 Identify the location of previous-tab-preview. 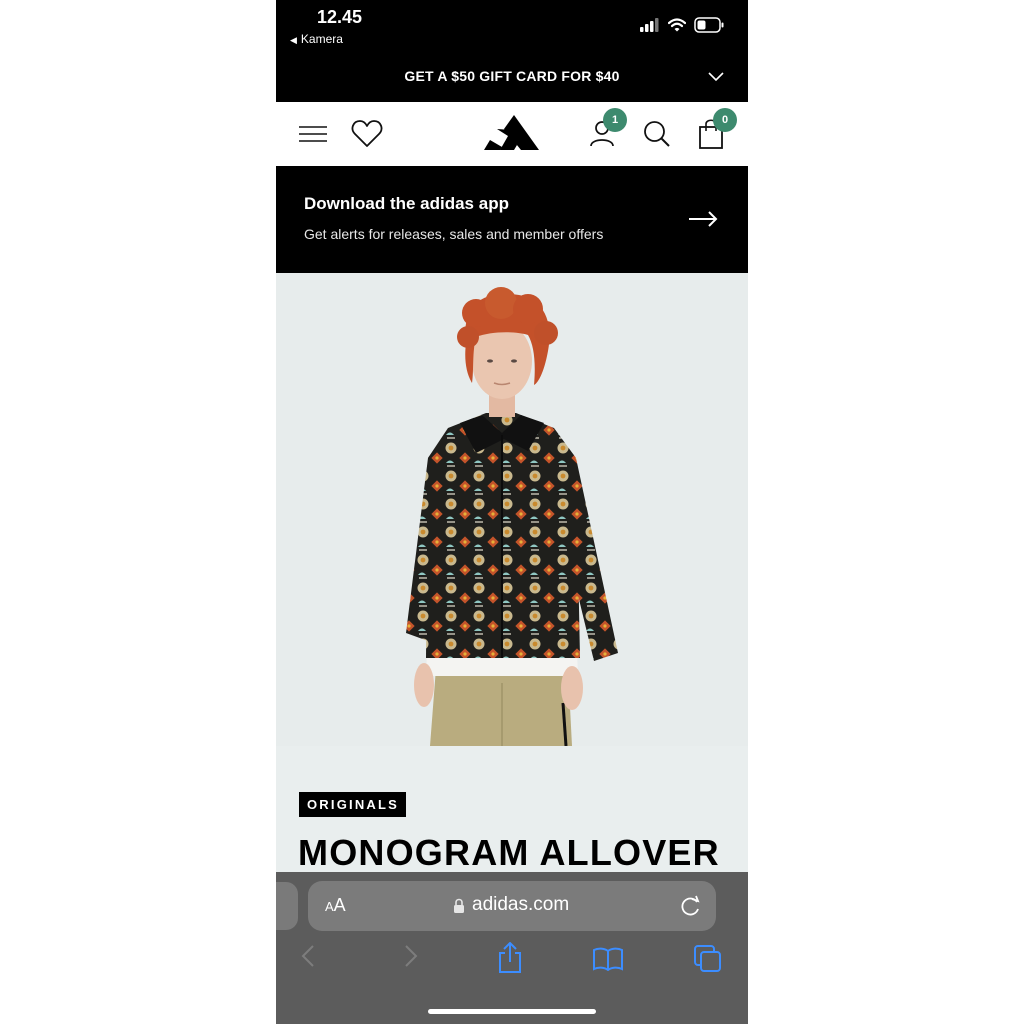
(287, 906).